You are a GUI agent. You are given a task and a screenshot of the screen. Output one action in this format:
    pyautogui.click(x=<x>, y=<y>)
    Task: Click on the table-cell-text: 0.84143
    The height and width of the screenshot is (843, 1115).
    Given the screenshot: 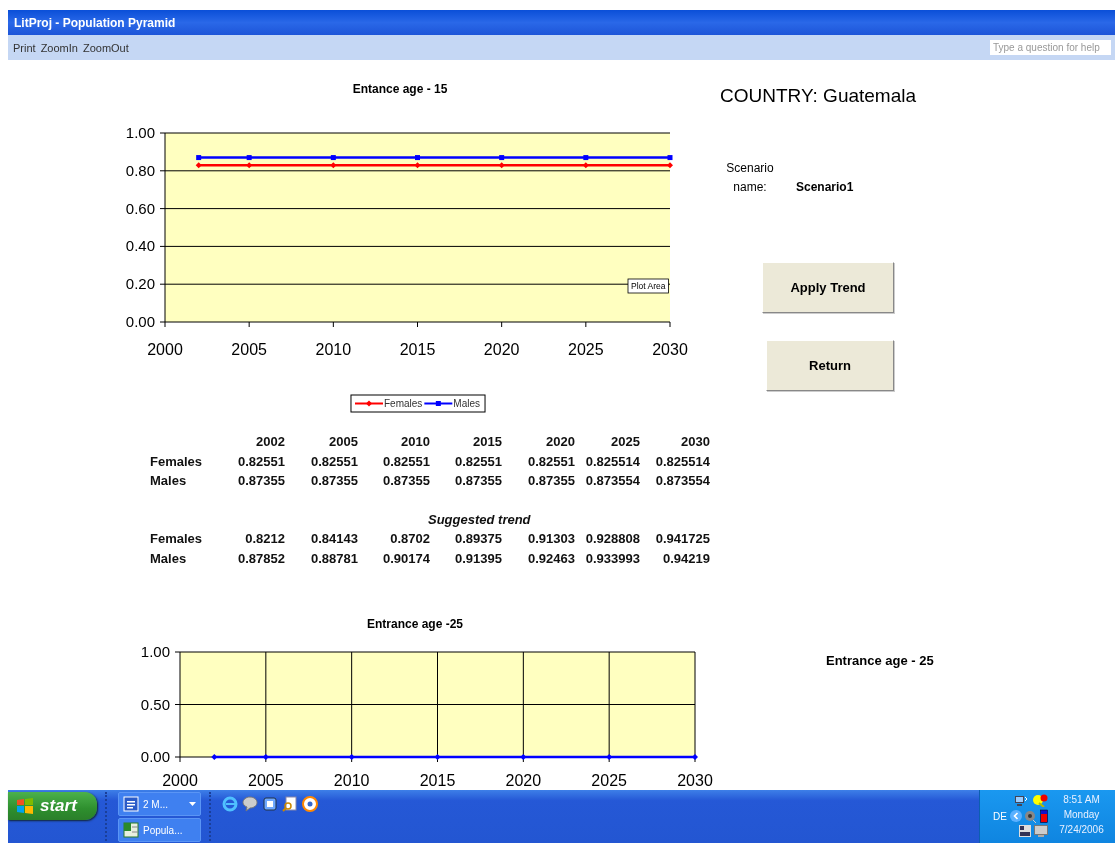 What is the action you would take?
    pyautogui.click(x=334, y=539)
    